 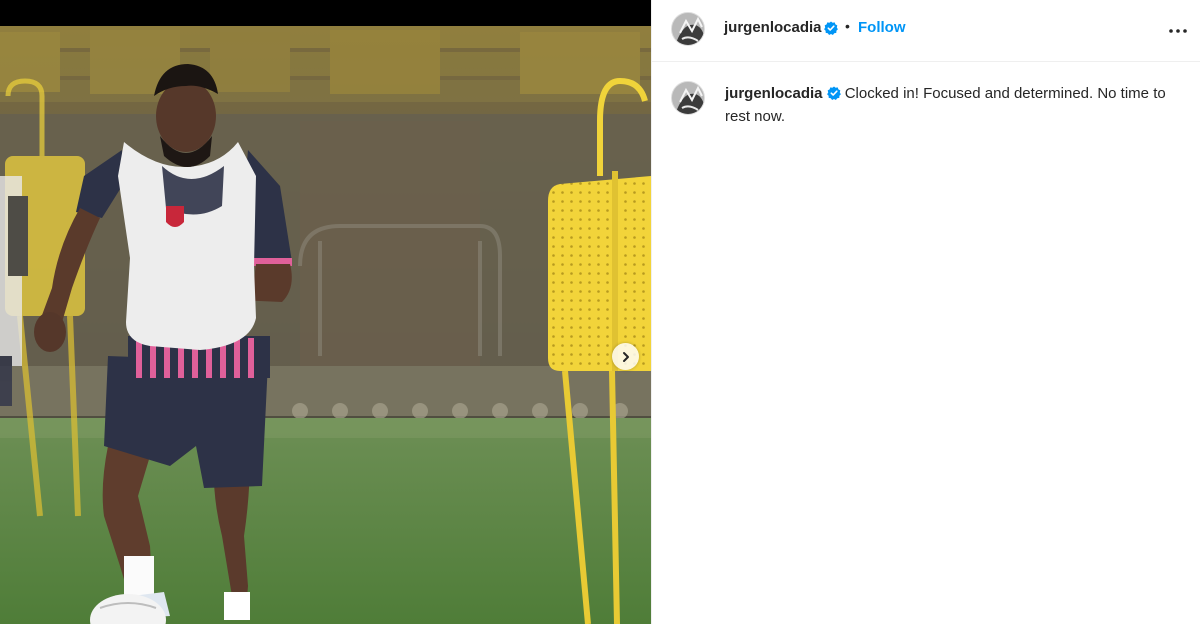 I want to click on next-image-button, so click(x=625, y=356).